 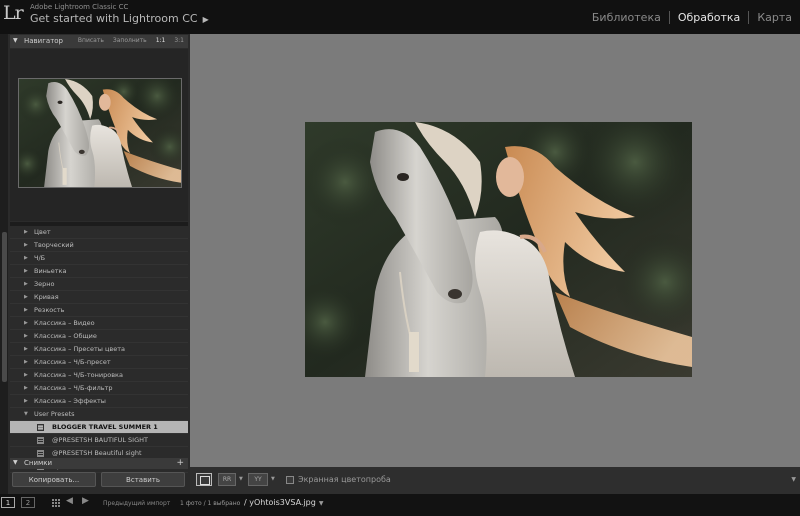 What do you see at coordinates (204, 479) in the screenshot?
I see `loupe-view-button` at bounding box center [204, 479].